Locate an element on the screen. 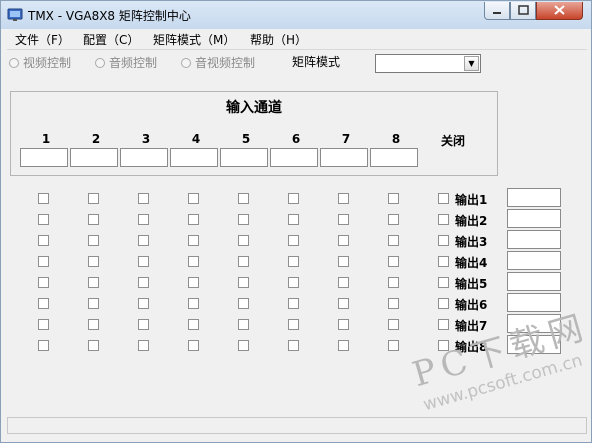  menu-help: 帮助（H） is located at coordinates (278, 39).